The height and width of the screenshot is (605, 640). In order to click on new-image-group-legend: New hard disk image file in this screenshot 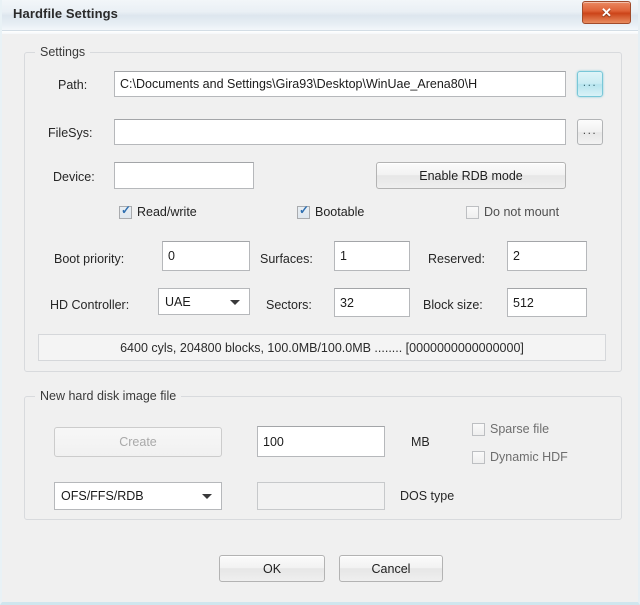, I will do `click(108, 396)`.